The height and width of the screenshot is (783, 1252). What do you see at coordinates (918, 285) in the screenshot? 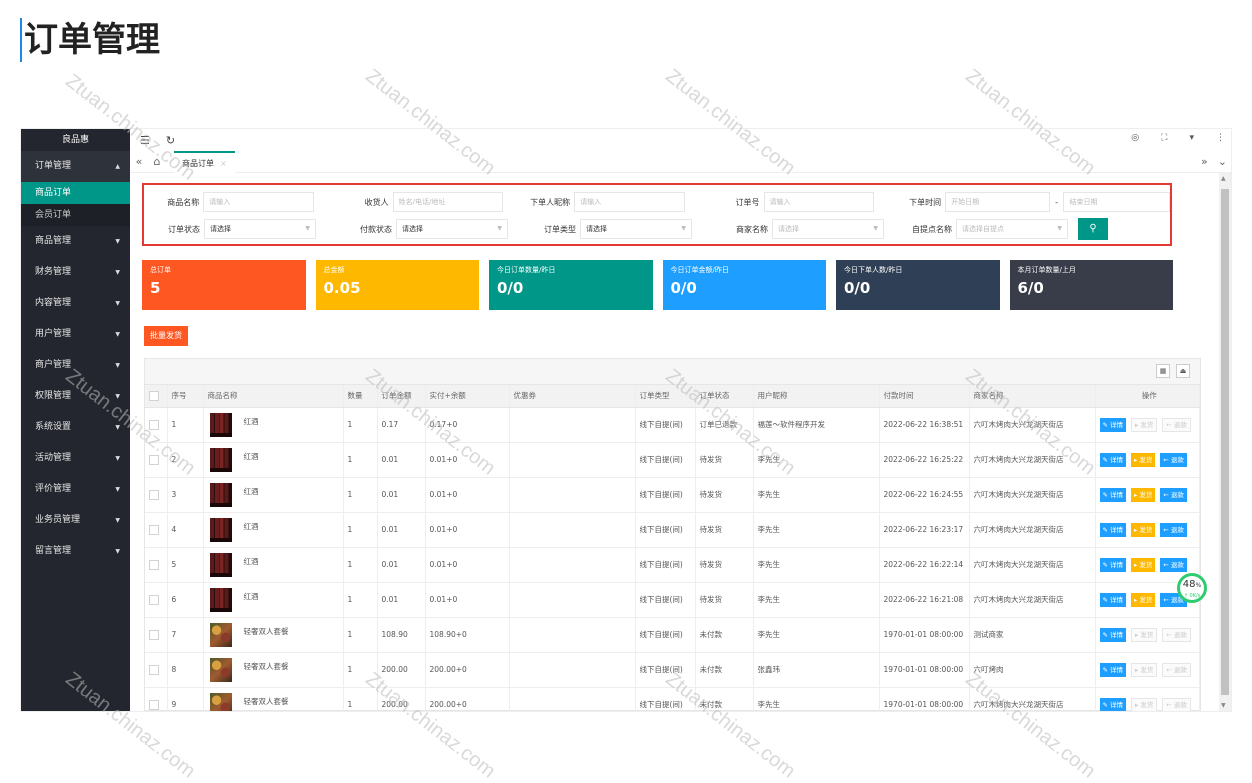
I see `stat-card: 今日下单人数/昨日 0/0` at bounding box center [918, 285].